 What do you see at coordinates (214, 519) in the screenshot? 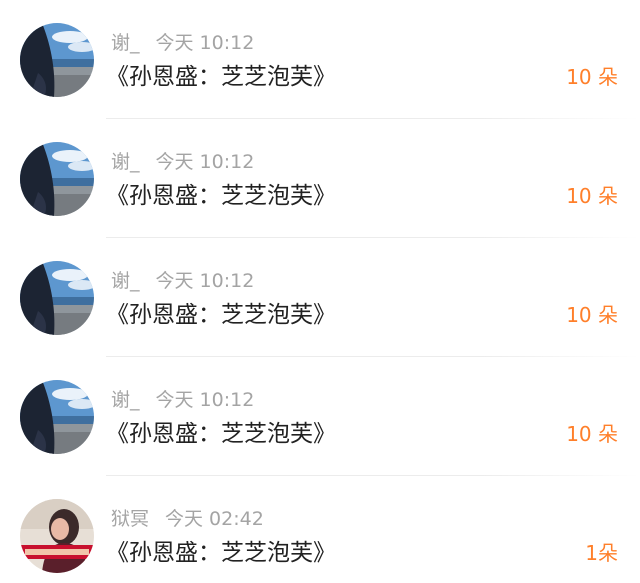
I see `timestamp: 今天 02:42` at bounding box center [214, 519].